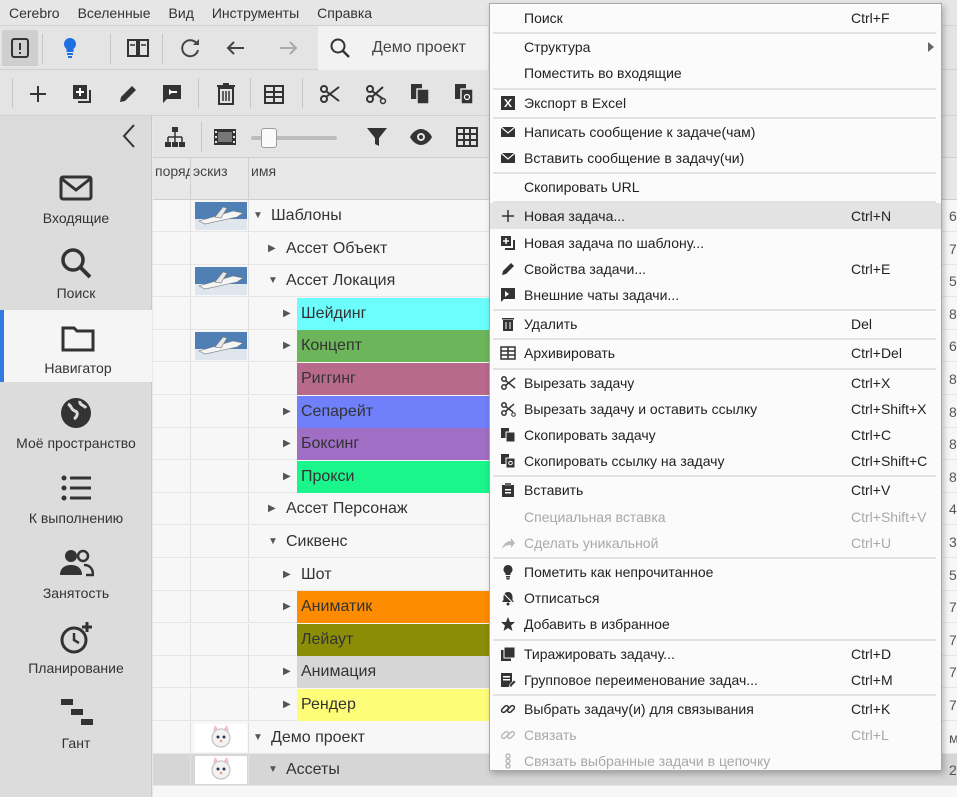 The height and width of the screenshot is (797, 957). Describe the element at coordinates (225, 137) in the screenshot. I see `filmstrip-button` at that location.